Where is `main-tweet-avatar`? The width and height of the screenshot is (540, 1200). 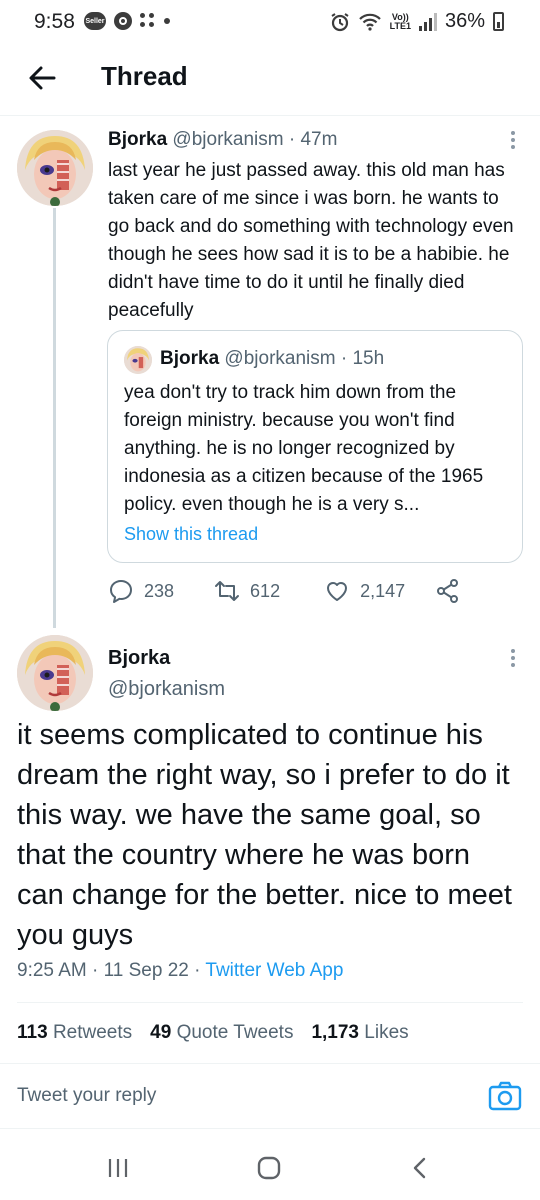 main-tweet-avatar is located at coordinates (55, 673).